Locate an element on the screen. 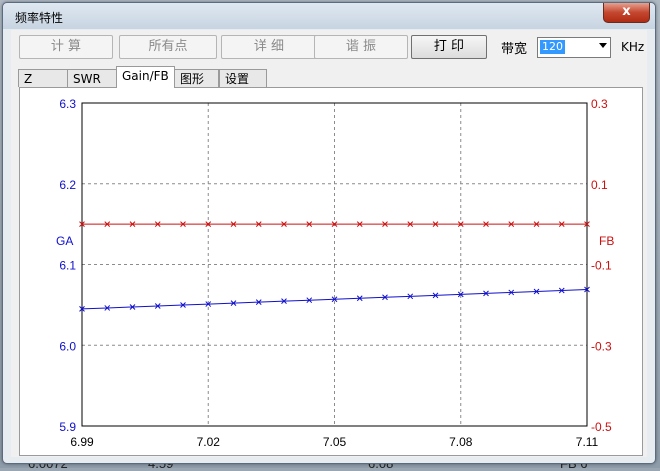  y-left-tick-label: 6.2 is located at coordinates (67, 185).